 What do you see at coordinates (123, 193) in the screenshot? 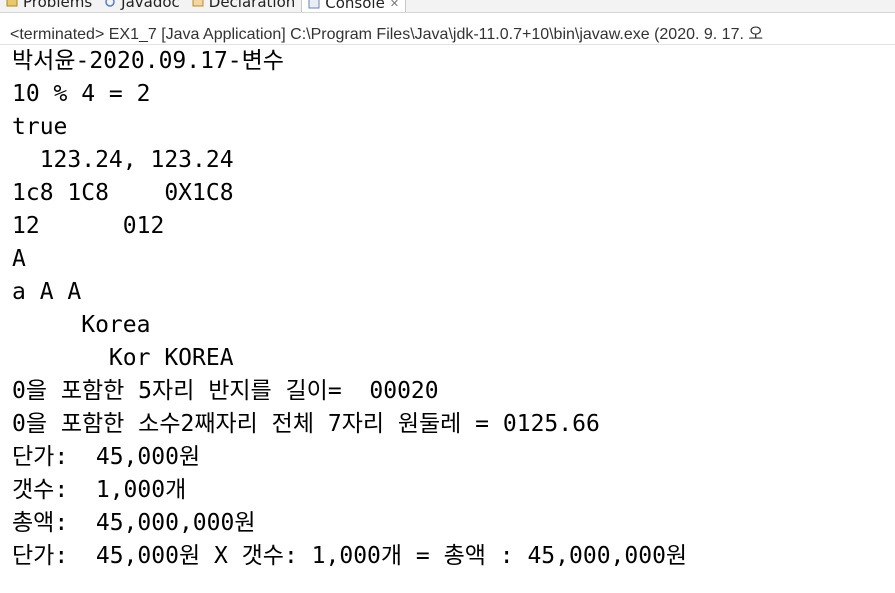
I see `console-line: 1c8 1C8 0X1C8` at bounding box center [123, 193].